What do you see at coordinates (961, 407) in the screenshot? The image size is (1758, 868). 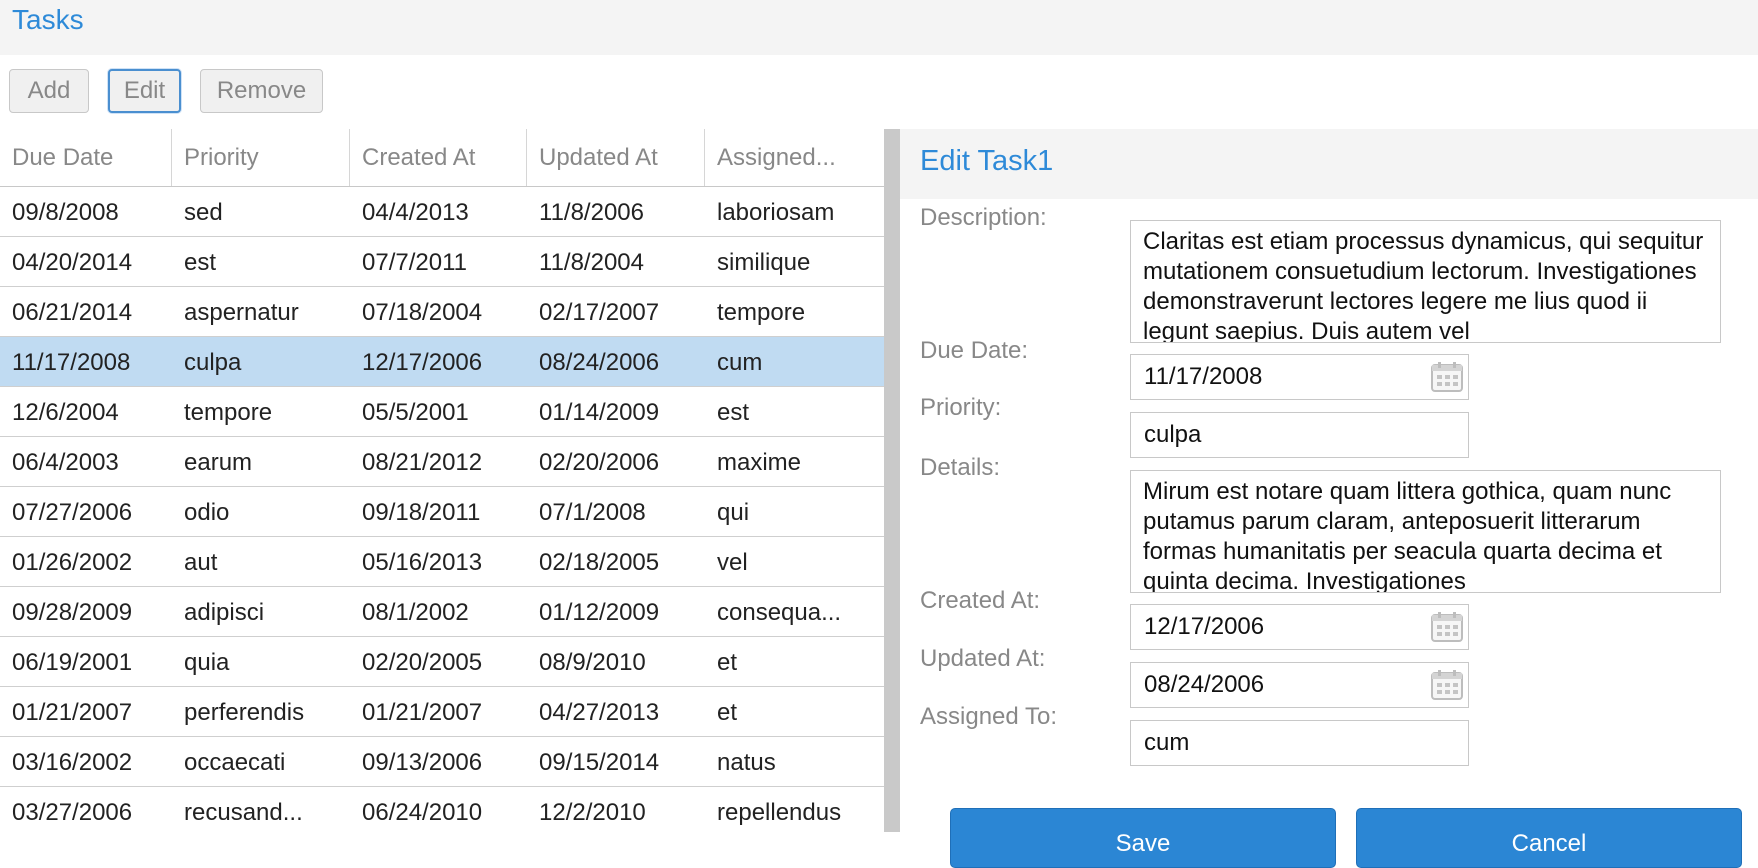 I see `priority-label: Priority:` at bounding box center [961, 407].